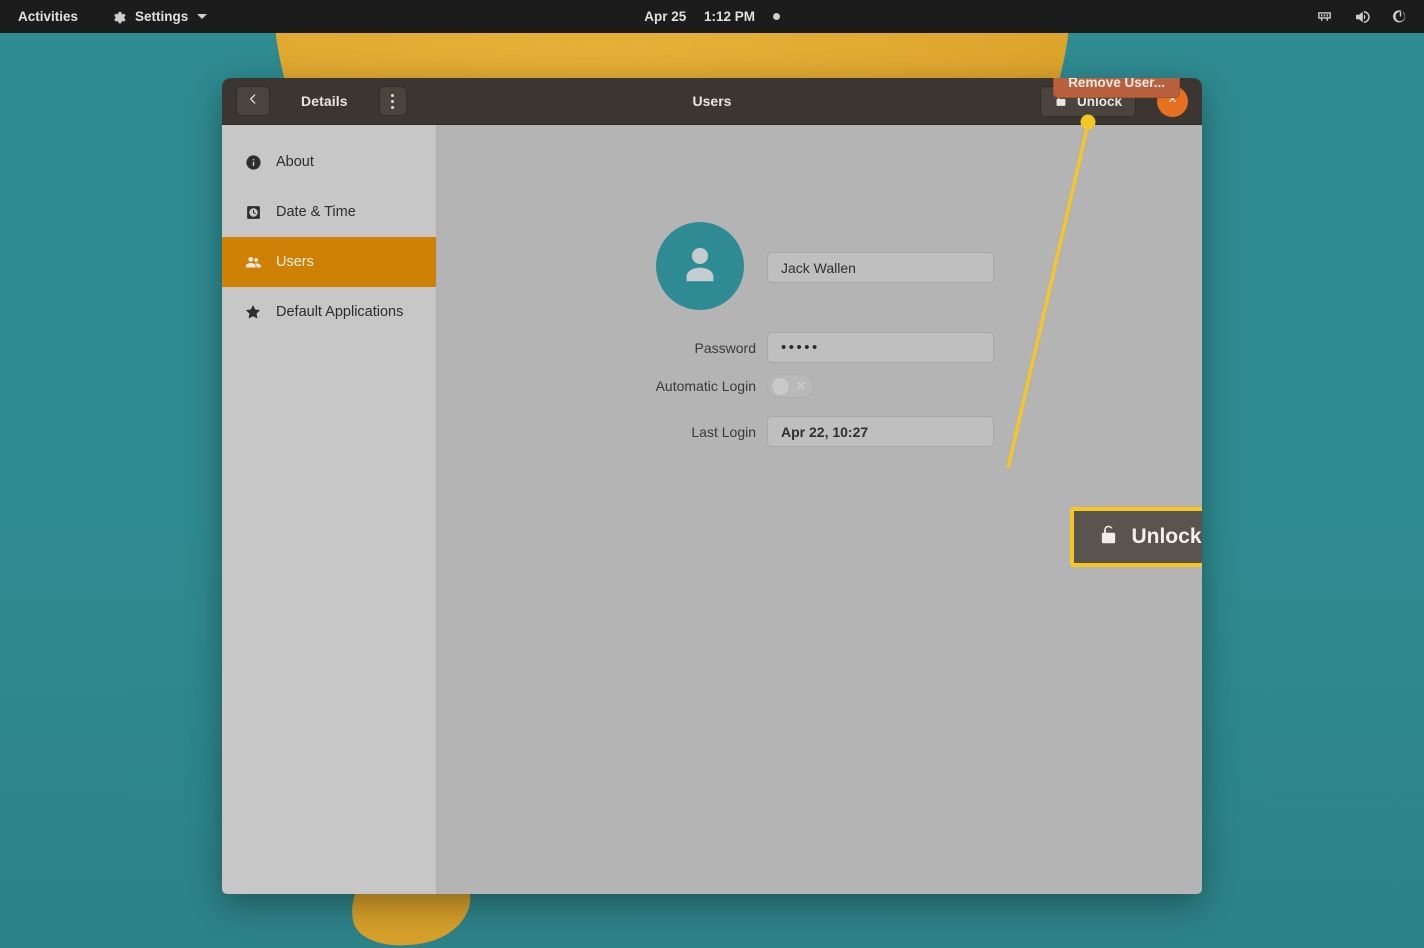 Image resolution: width=1424 pixels, height=948 pixels. I want to click on sidebar-item-default-applications: Default Applications, so click(329, 312).